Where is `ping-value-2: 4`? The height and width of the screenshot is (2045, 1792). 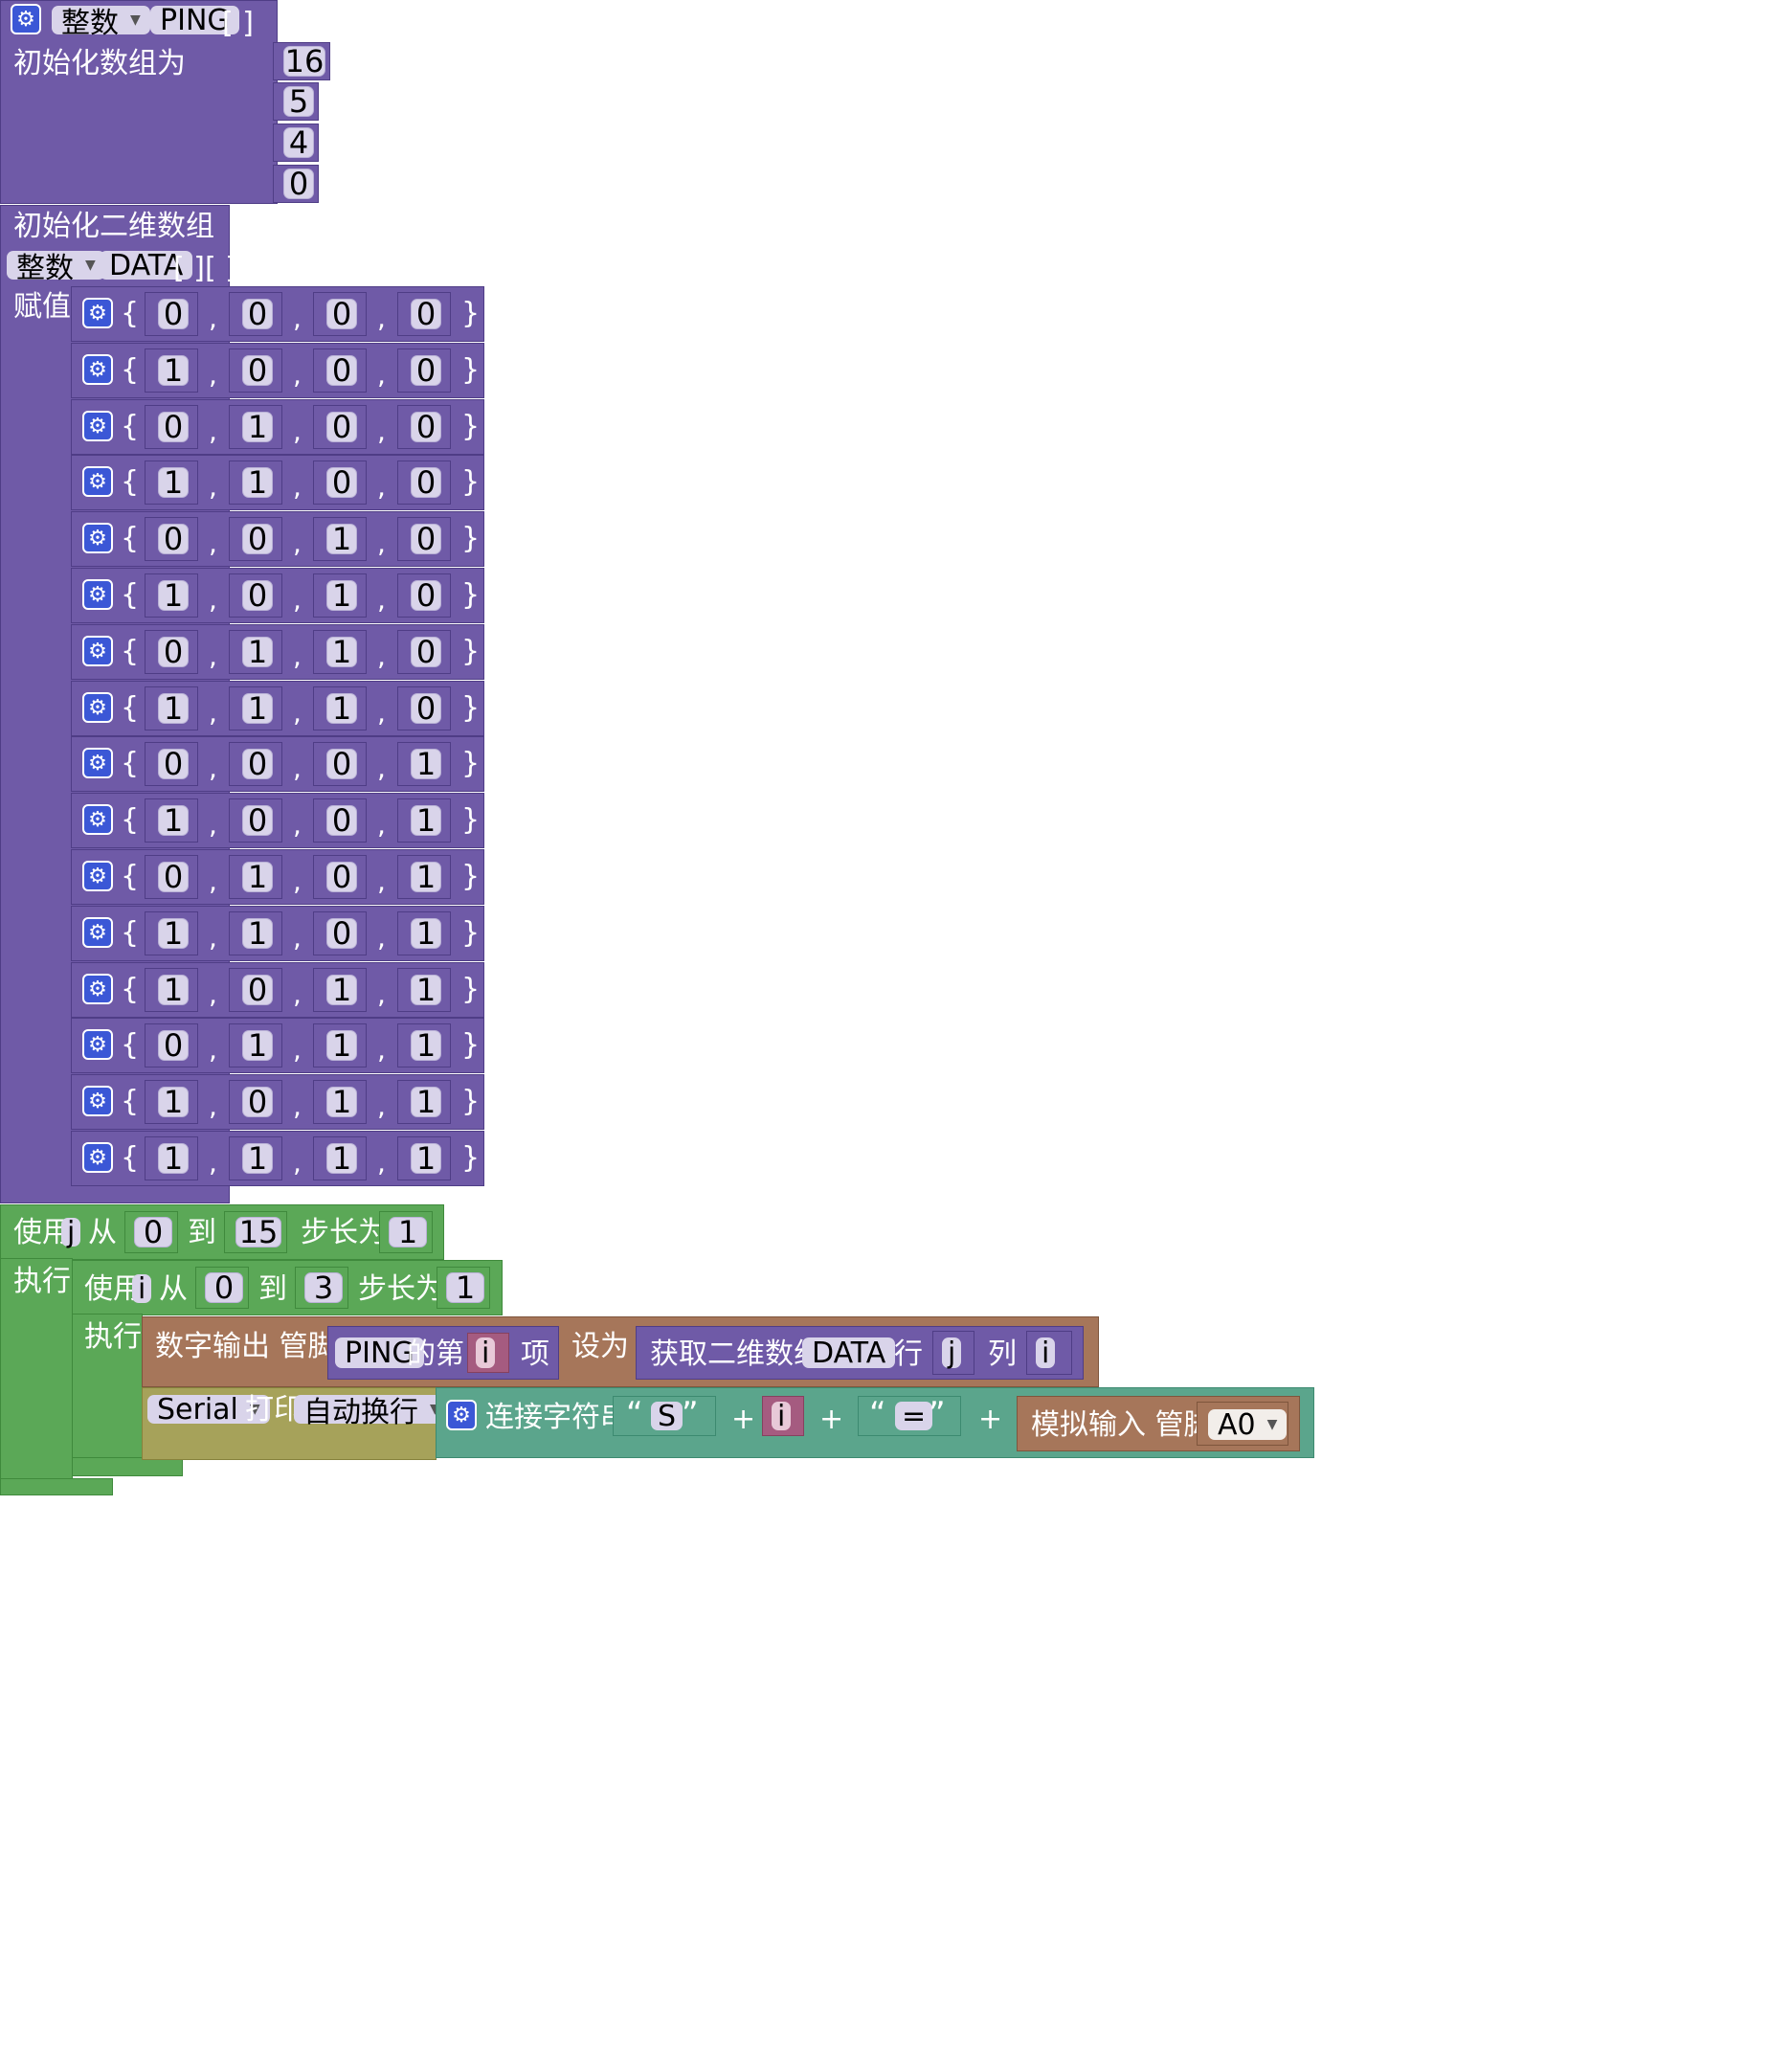
ping-value-2: 4 is located at coordinates (299, 143).